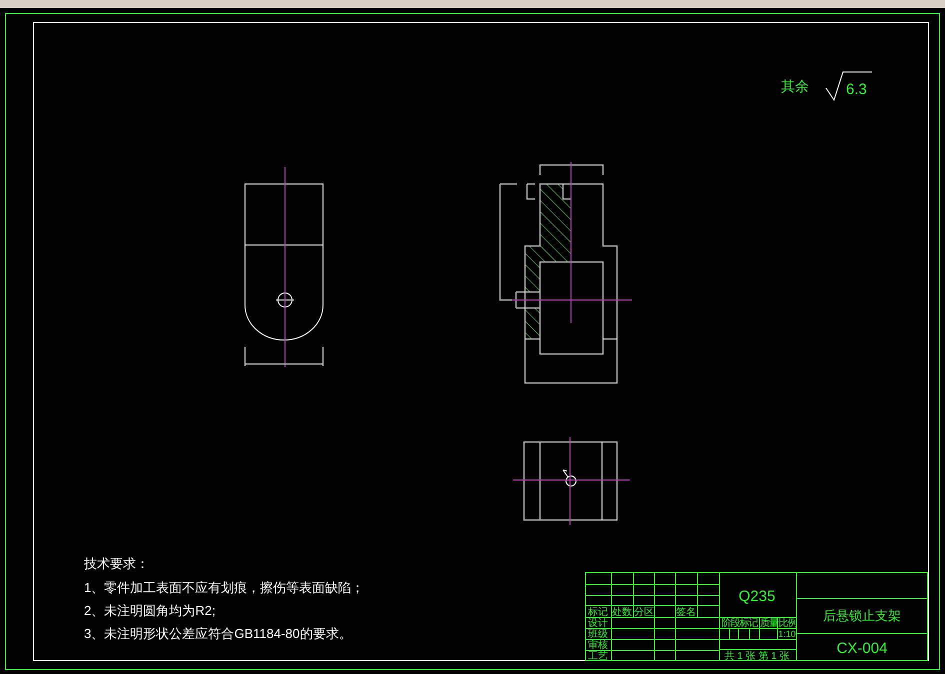  Describe the element at coordinates (757, 596) in the screenshot. I see `material-text: Q235` at that location.